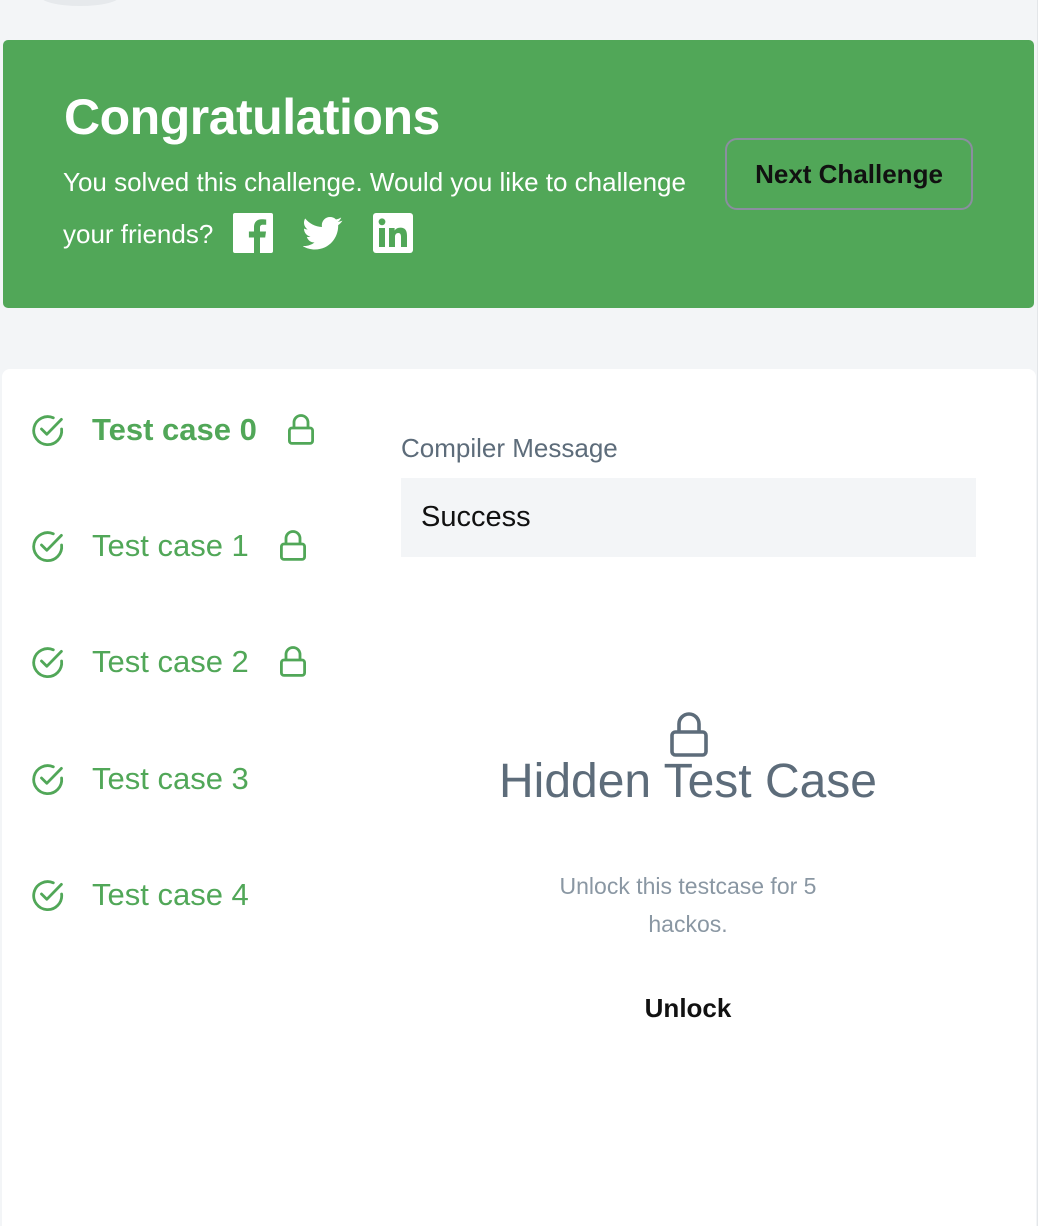  Describe the element at coordinates (509, 448) in the screenshot. I see `compiler-message-label: Compiler Message` at that location.